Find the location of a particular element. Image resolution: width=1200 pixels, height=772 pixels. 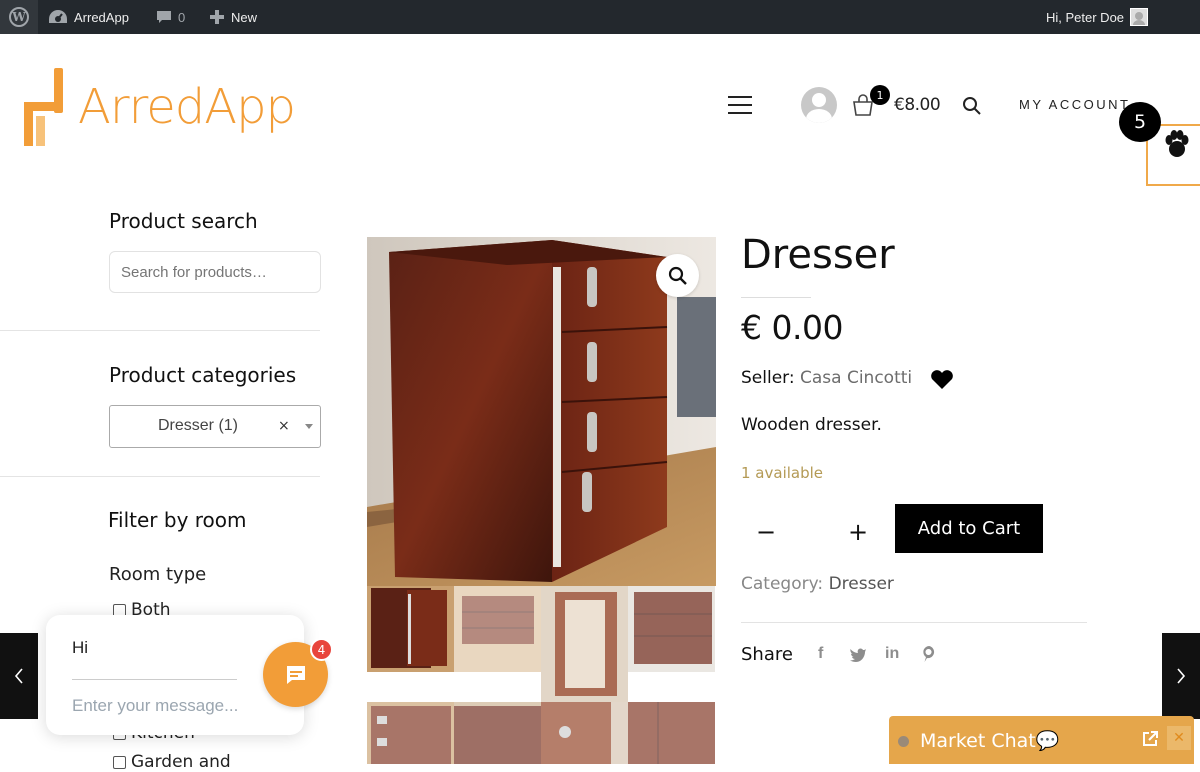

wordpress-icon: W is located at coordinates (19, 17).